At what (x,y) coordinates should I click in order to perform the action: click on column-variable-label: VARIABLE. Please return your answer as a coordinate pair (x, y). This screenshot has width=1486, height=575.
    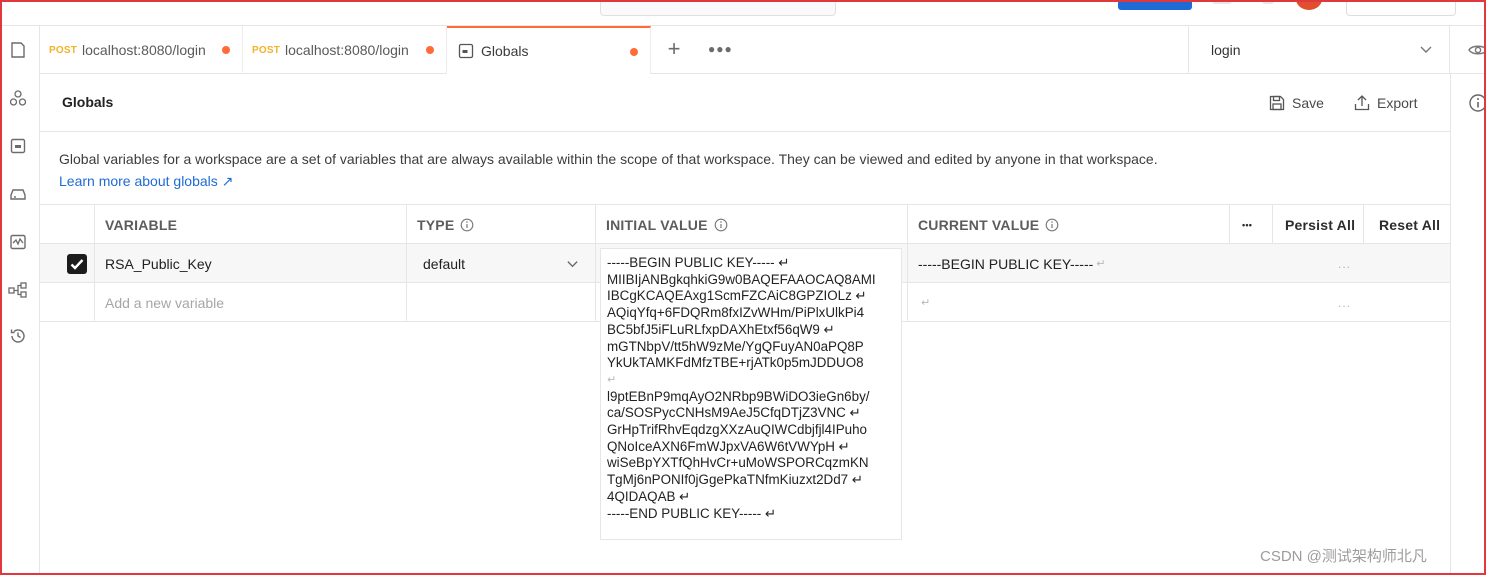
    Looking at the image, I should click on (141, 224).